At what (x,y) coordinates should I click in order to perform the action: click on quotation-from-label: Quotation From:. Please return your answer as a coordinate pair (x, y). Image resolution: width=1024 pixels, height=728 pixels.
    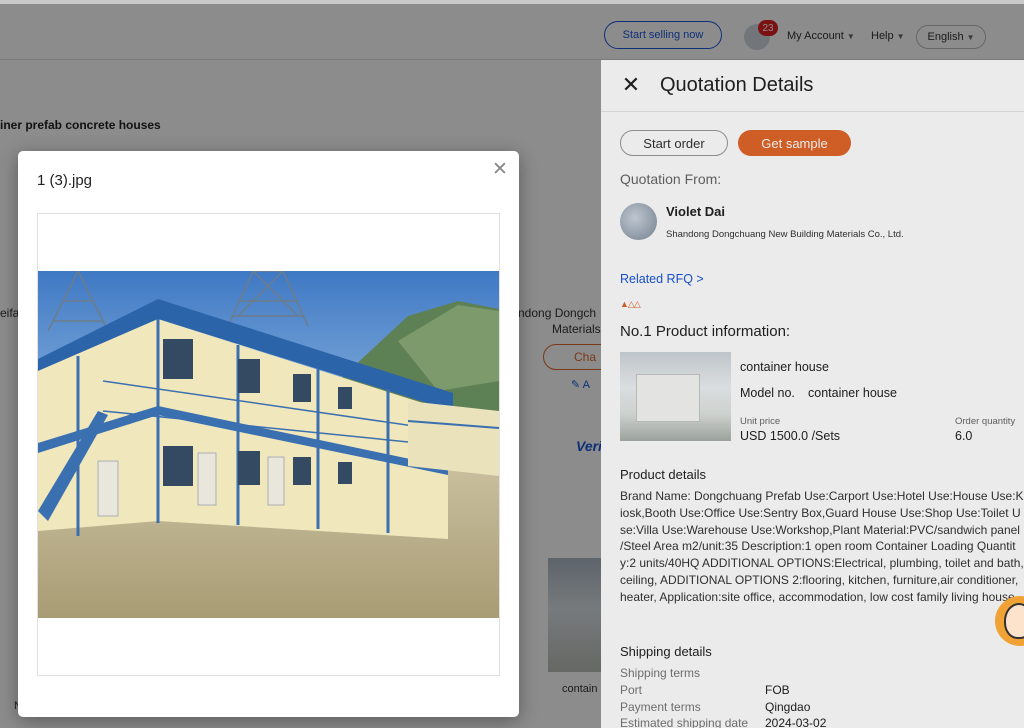
    Looking at the image, I should click on (671, 179).